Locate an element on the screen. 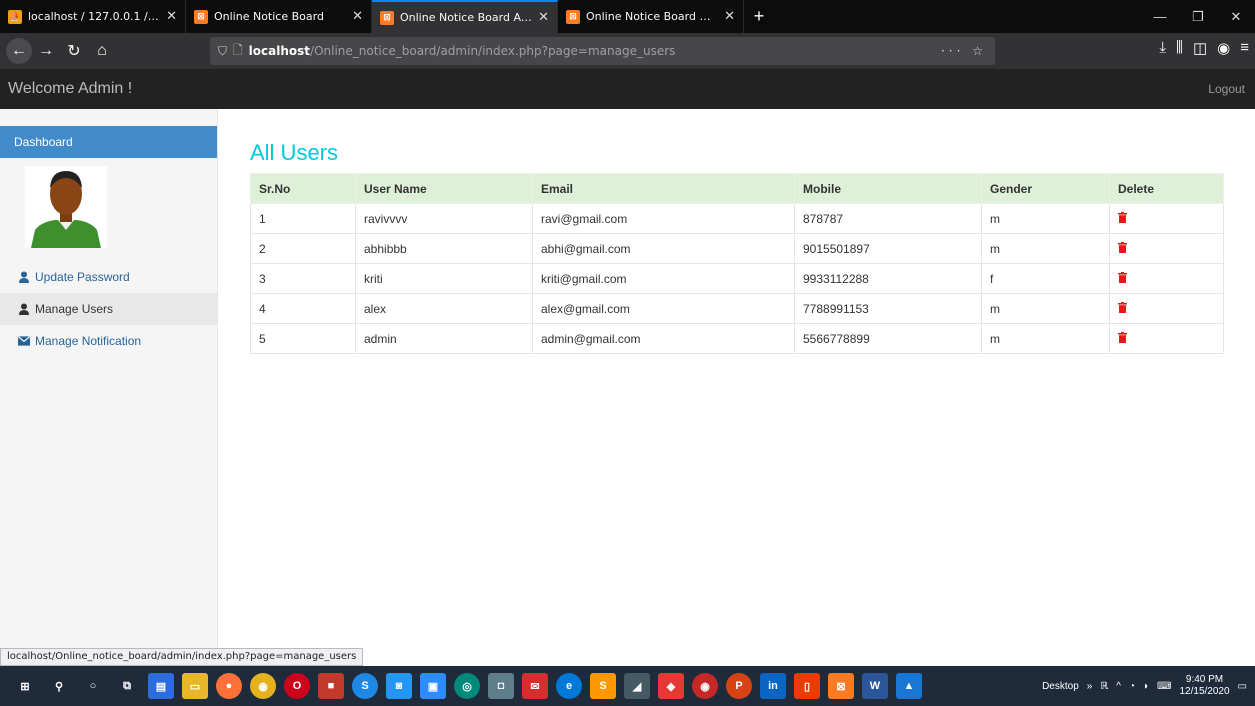  cortana-icon: ○ is located at coordinates (93, 686).